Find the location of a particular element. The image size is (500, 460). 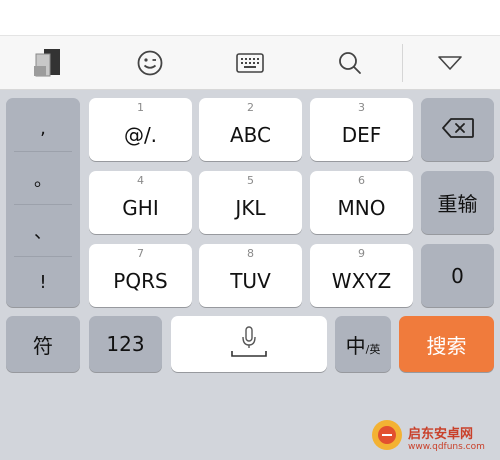

watermark-url: www.qdfuns.com is located at coordinates (446, 446).